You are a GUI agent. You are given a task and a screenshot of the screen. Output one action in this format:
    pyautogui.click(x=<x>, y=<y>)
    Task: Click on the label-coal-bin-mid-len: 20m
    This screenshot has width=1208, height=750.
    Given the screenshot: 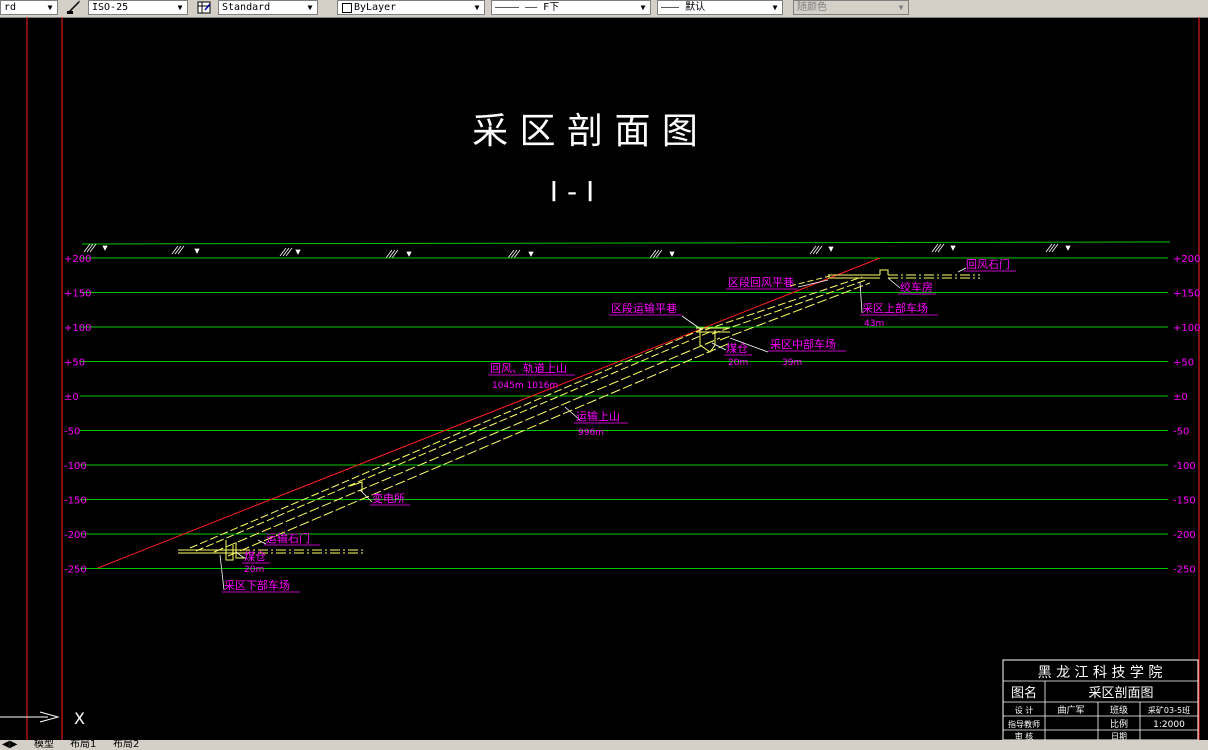 What is the action you would take?
    pyautogui.click(x=738, y=363)
    